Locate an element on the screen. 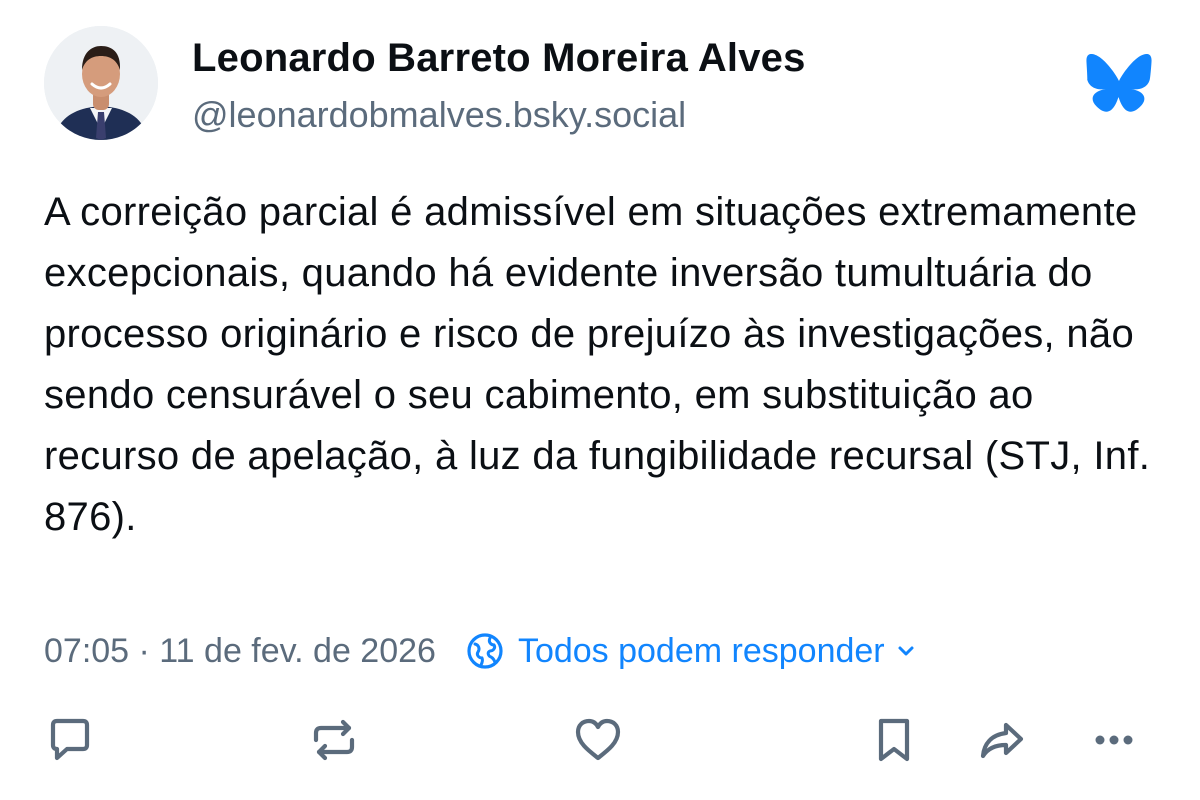 The width and height of the screenshot is (1200, 800). post-actions is located at coordinates (600, 740).